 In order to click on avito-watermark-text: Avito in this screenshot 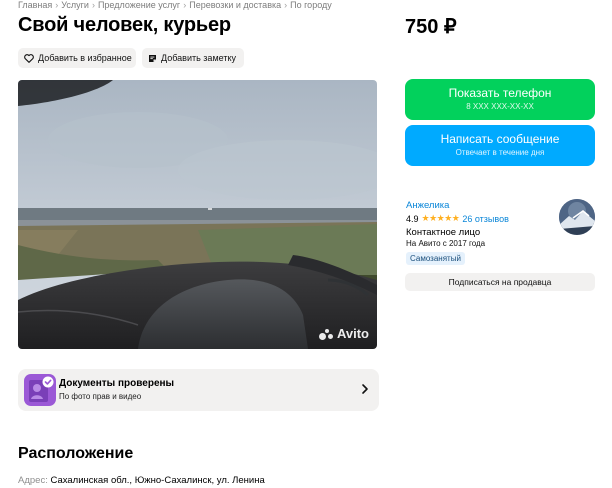, I will do `click(352, 333)`.